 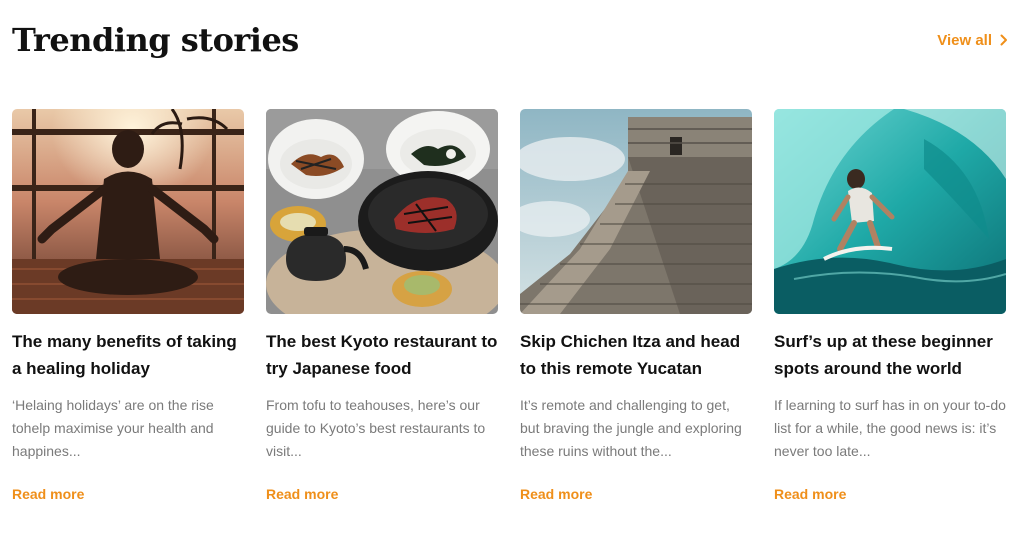 What do you see at coordinates (155, 40) in the screenshot?
I see `section-title: Trending stories` at bounding box center [155, 40].